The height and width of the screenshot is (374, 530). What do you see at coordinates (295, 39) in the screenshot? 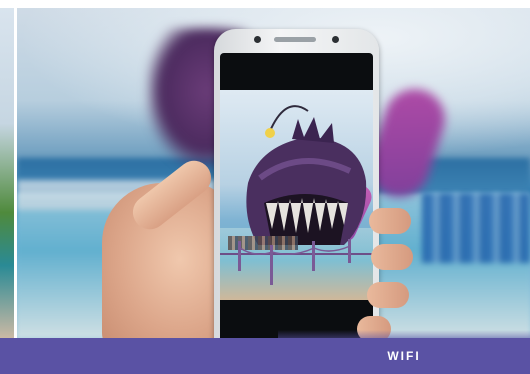
I see `phone-speaker` at bounding box center [295, 39].